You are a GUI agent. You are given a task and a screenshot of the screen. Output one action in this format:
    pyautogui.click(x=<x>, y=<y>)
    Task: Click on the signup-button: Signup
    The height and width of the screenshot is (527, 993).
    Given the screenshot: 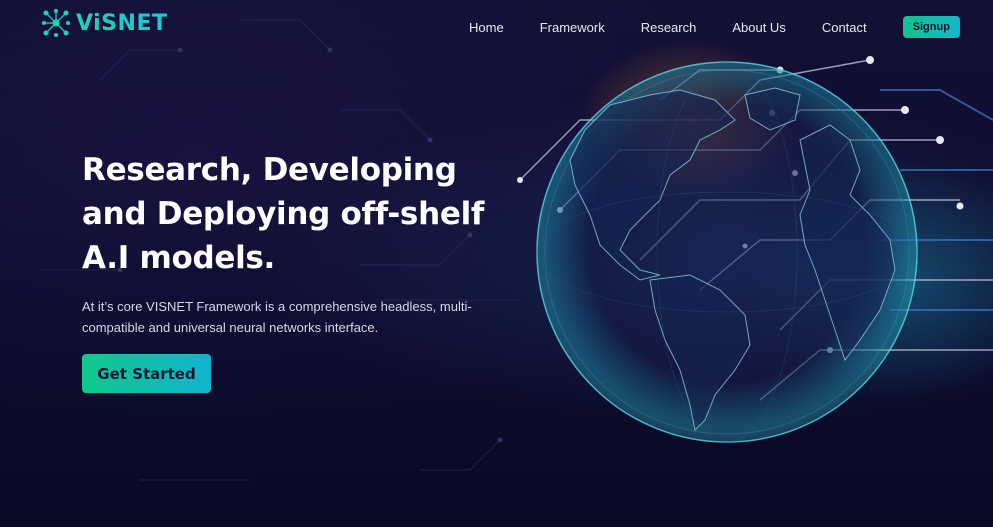 What is the action you would take?
    pyautogui.click(x=931, y=27)
    